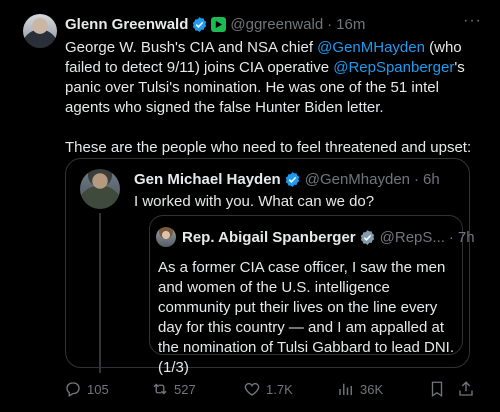 This screenshot has width=500, height=412. I want to click on repost-count: 527, so click(185, 389).